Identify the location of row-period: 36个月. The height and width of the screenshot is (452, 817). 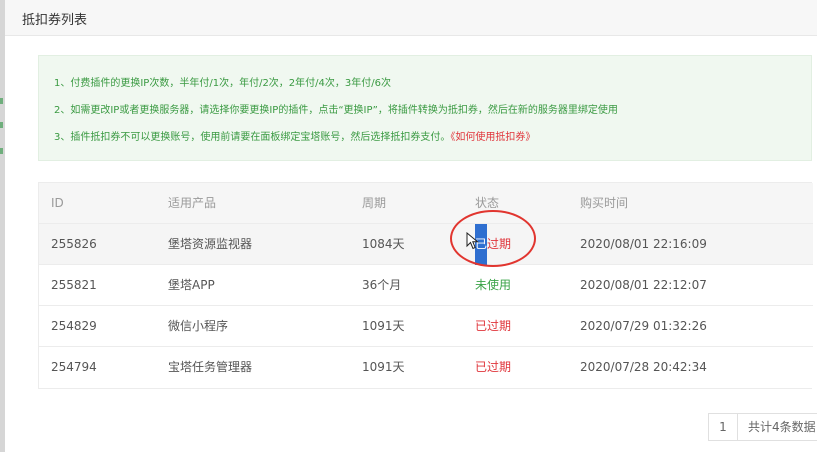
(382, 285).